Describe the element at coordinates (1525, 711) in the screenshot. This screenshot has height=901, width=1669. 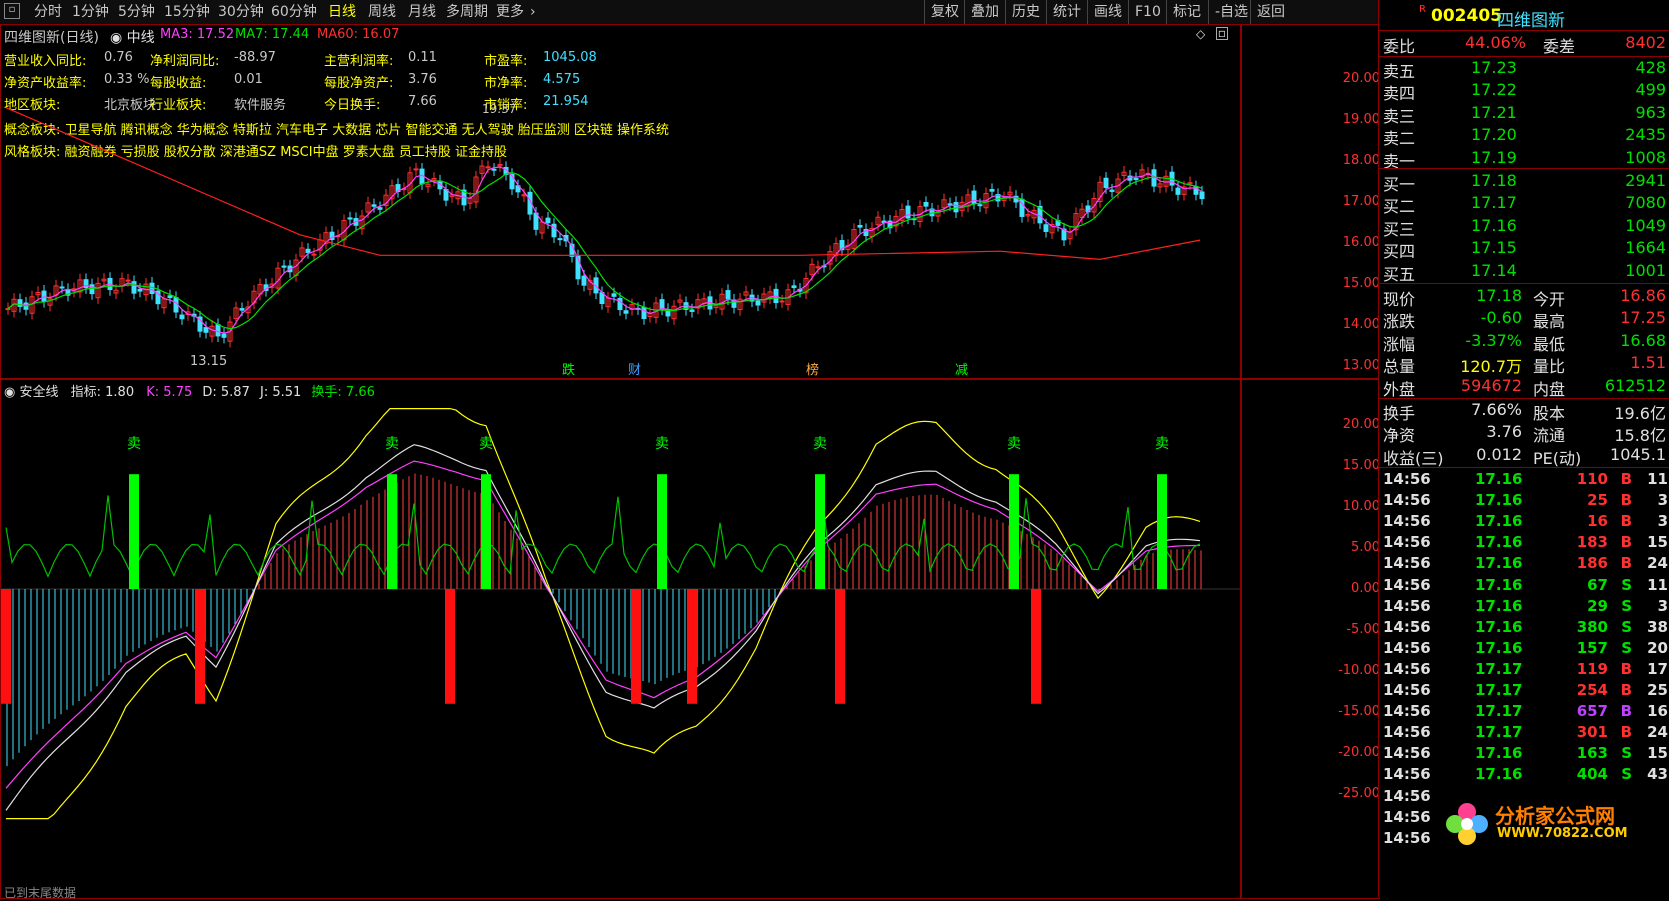
I see `tick-row: 14:56 17.17 657 B 16` at that location.